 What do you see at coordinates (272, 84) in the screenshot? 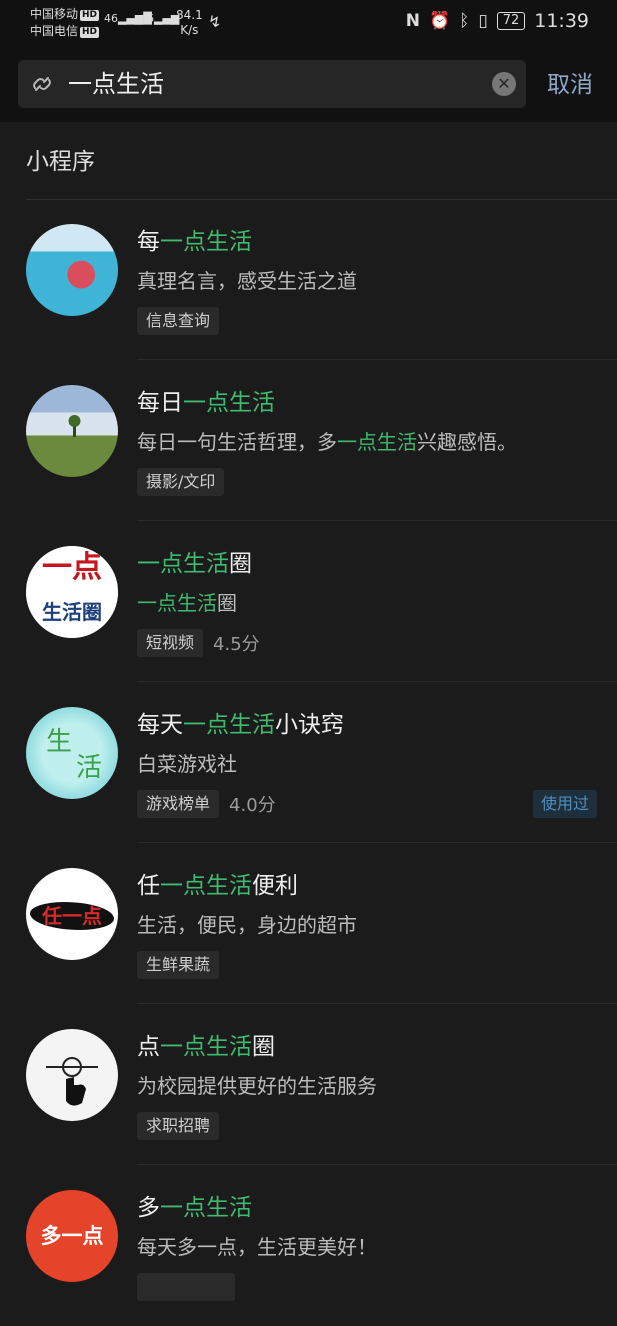
I see `search-input: 一点生活 ✕` at bounding box center [272, 84].